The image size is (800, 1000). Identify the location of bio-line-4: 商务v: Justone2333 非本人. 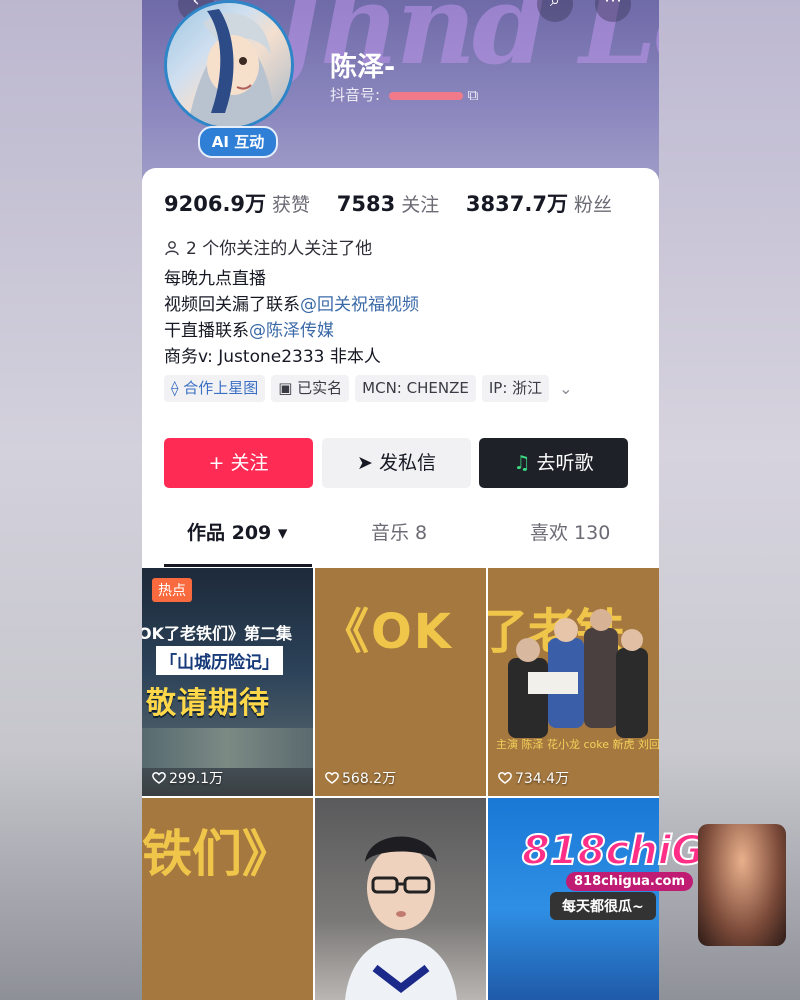
(272, 357).